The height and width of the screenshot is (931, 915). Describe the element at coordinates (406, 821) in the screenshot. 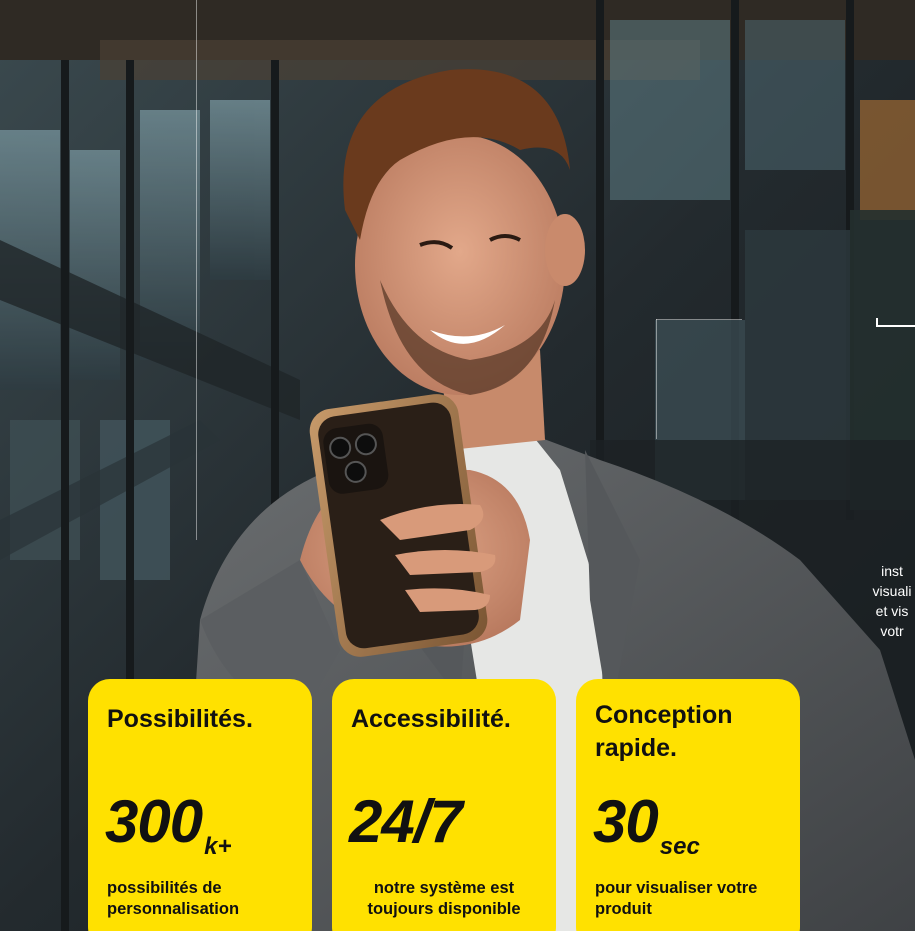

I see `stat-value: 24/7` at that location.